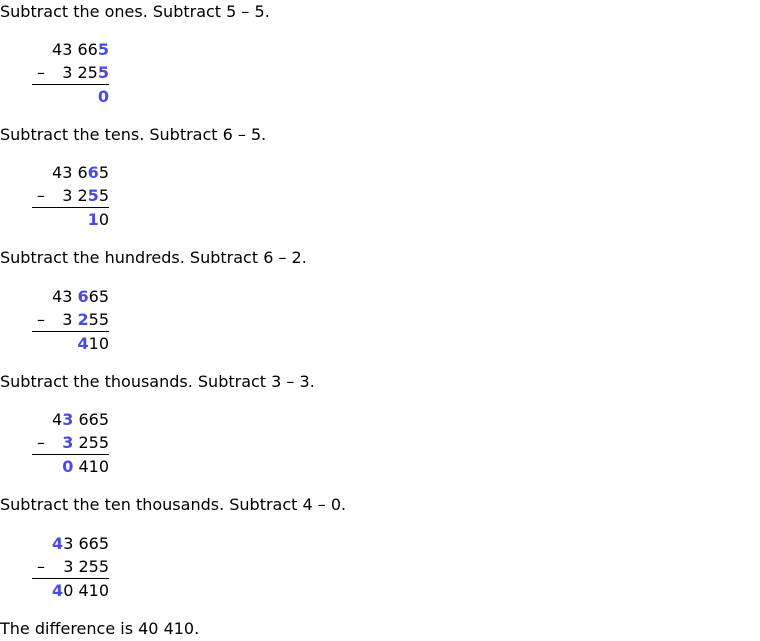 The image size is (760, 641). I want to click on step-2-instruction: Subtract the tens. Subtract 6 – 5., so click(133, 134).